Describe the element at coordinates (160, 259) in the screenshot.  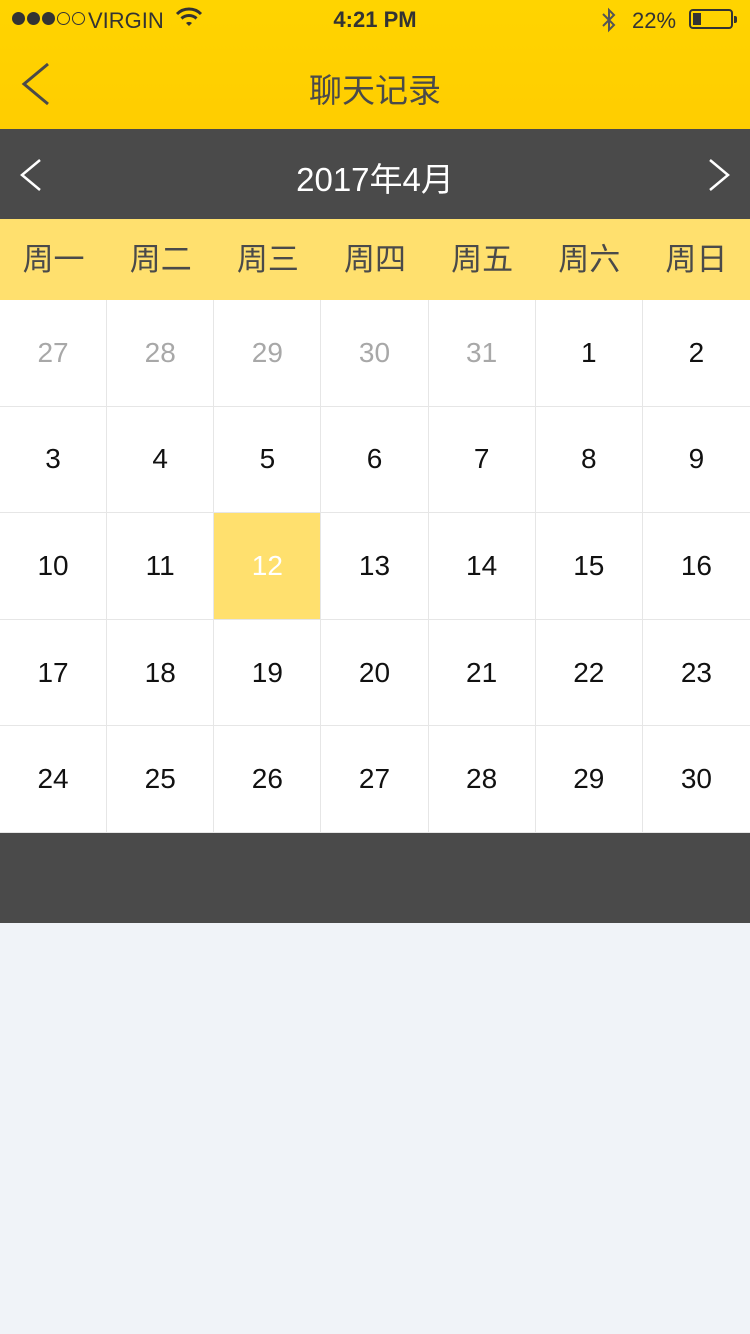
I see `weekday-label: 周二` at that location.